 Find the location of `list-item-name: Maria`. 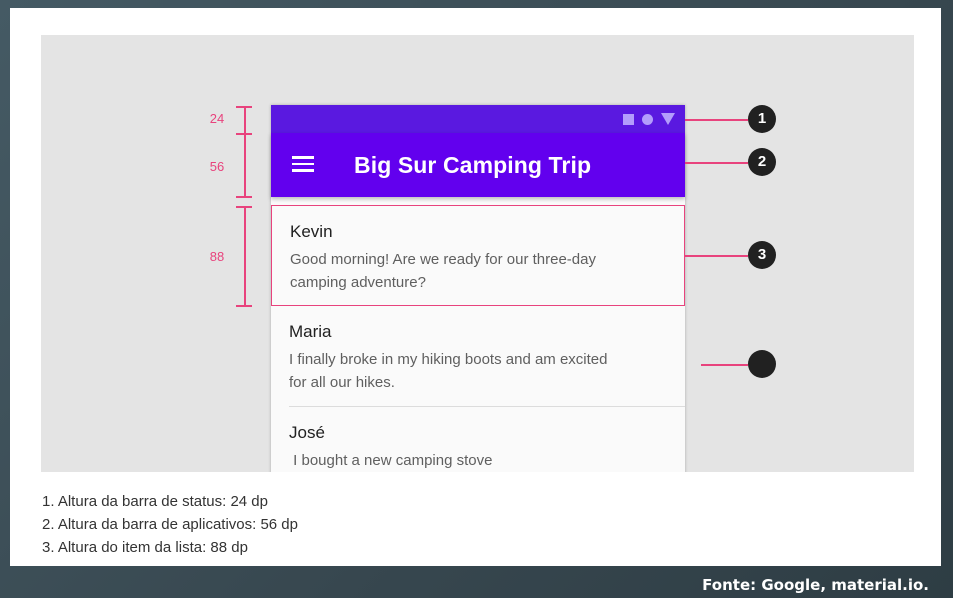

list-item-name: Maria is located at coordinates (310, 331).